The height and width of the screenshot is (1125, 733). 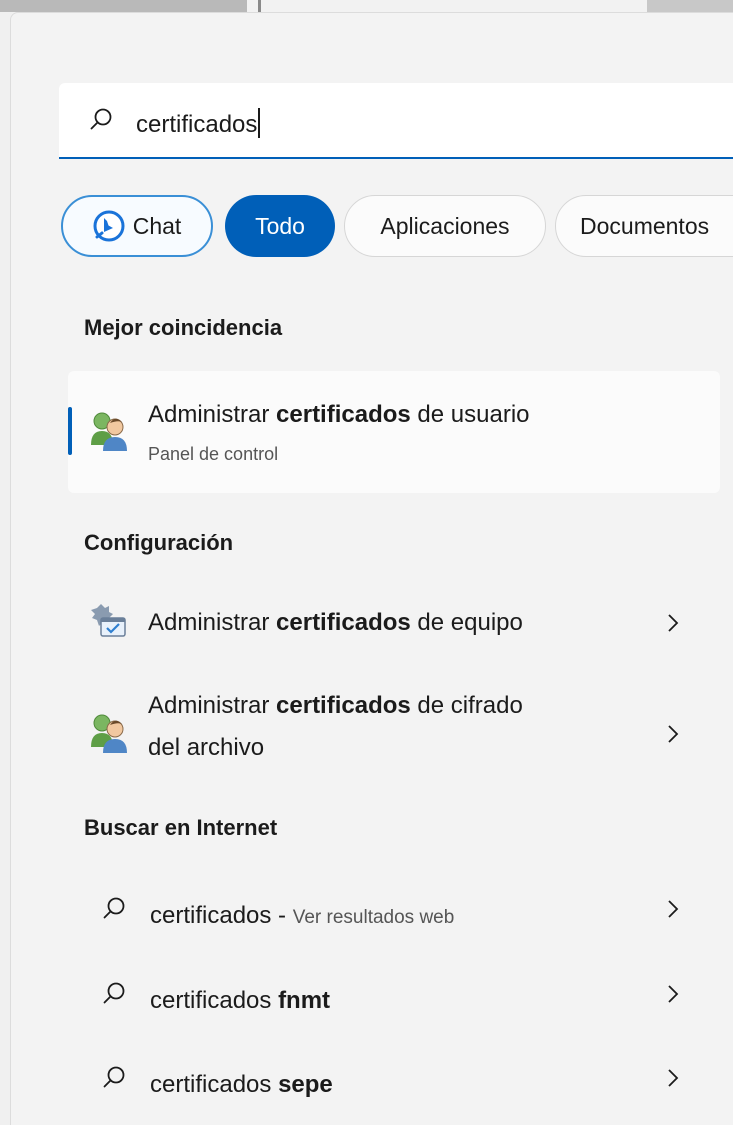 I want to click on web-item-fnmt: certificados fnmt, so click(x=394, y=993).